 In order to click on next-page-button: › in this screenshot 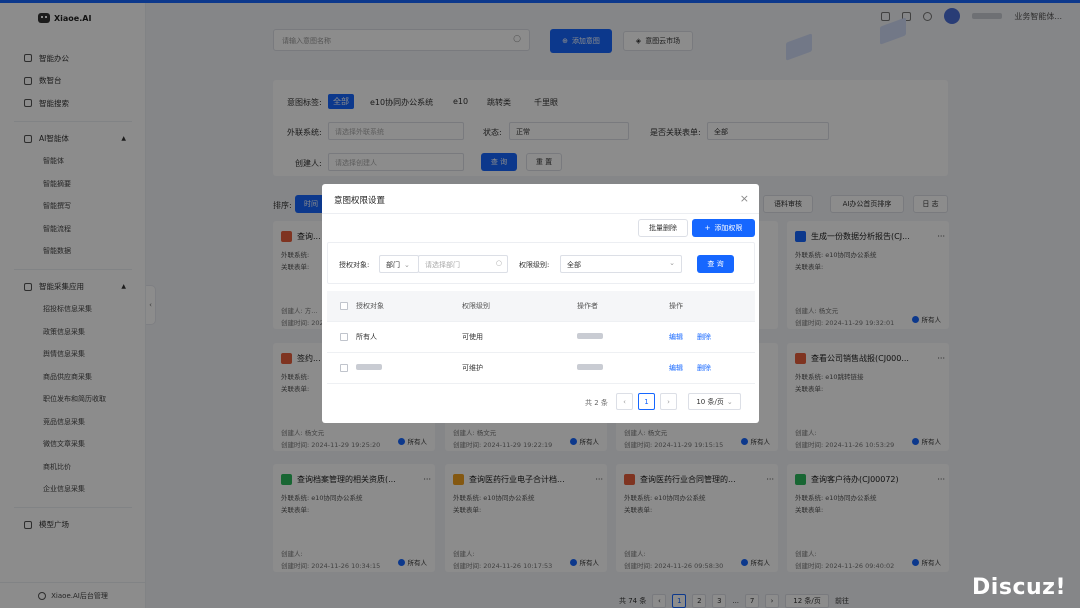, I will do `click(668, 401)`.